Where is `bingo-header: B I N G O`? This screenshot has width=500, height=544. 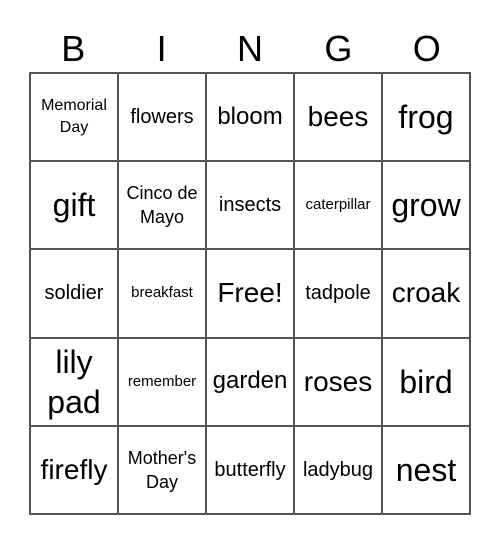
bingo-header: B I N G O is located at coordinates (250, 49).